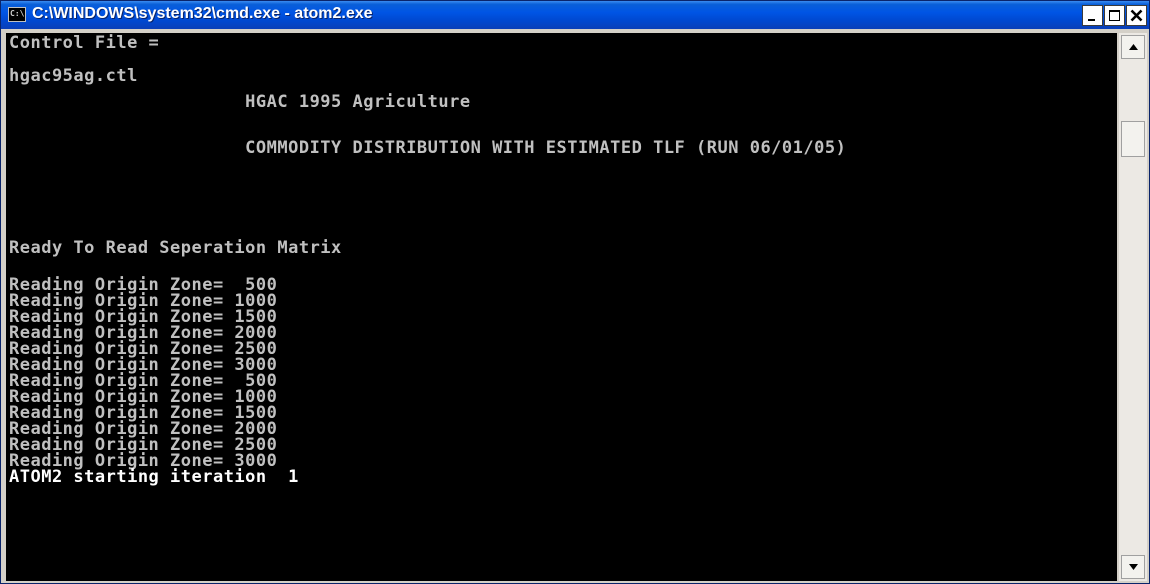  I want to click on window-title: C:\WINDOWS\system32\cmd.exe - atom2.exe, so click(202, 13).